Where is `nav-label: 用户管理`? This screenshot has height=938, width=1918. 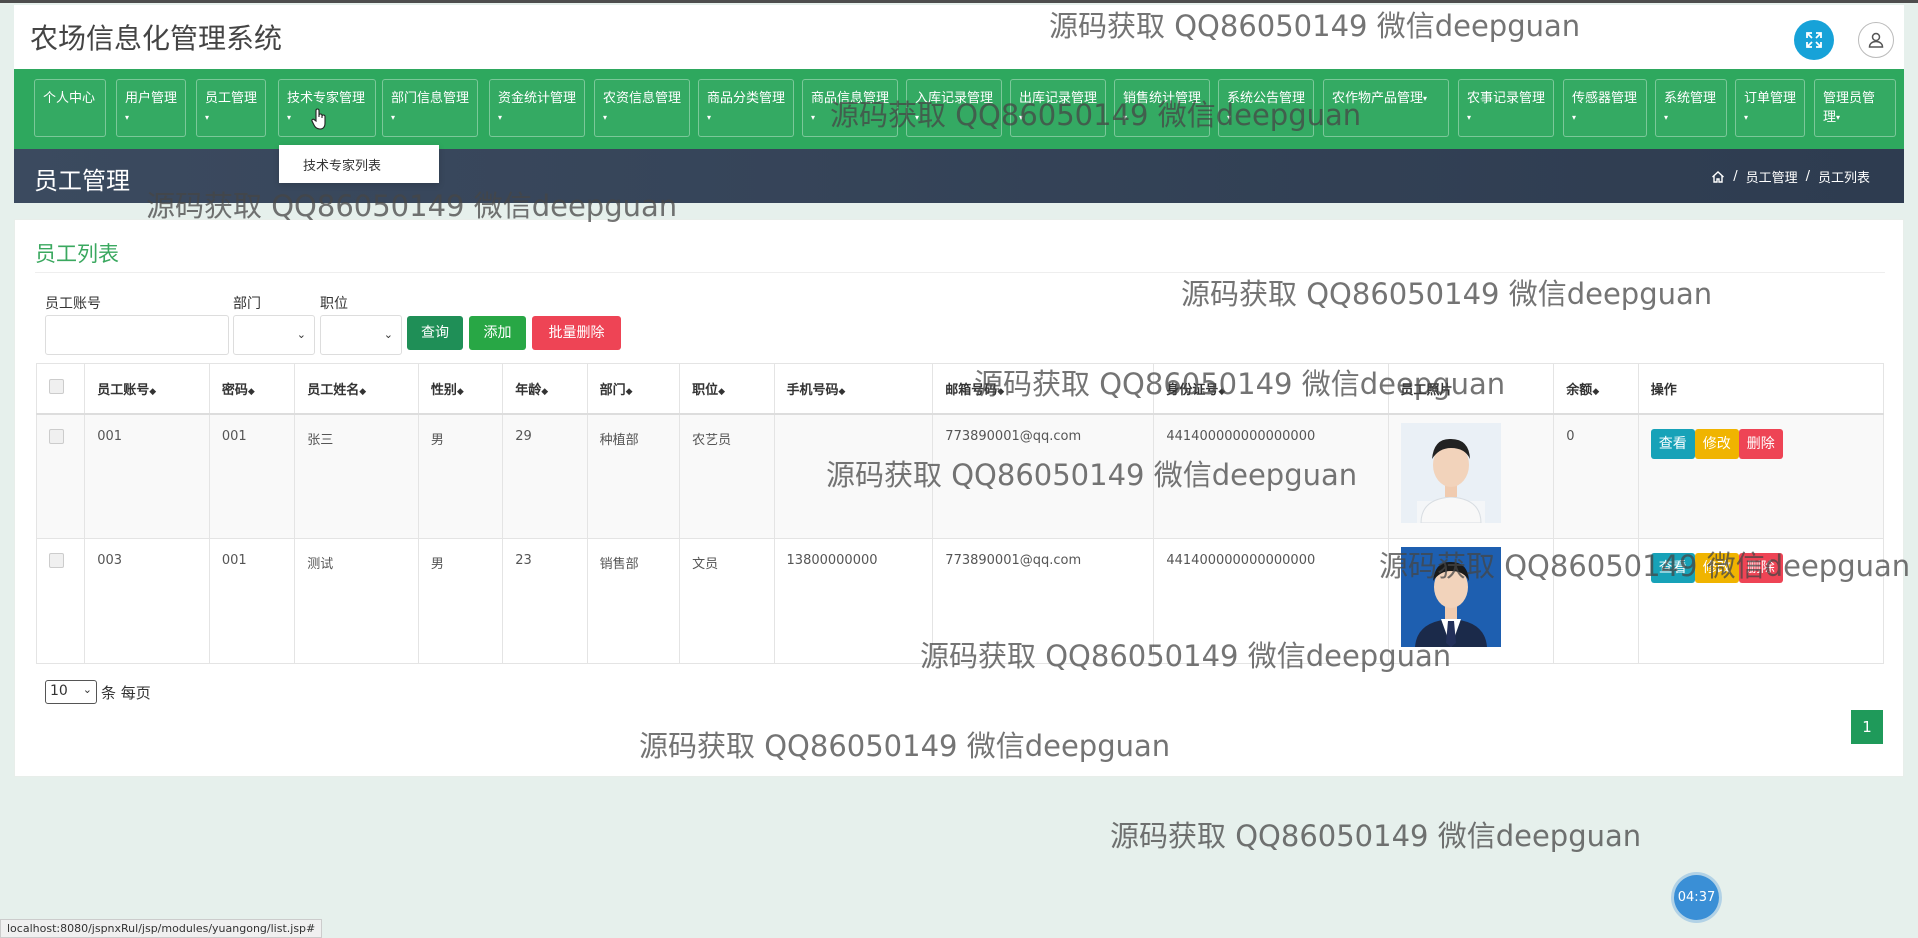 nav-label: 用户管理 is located at coordinates (151, 98).